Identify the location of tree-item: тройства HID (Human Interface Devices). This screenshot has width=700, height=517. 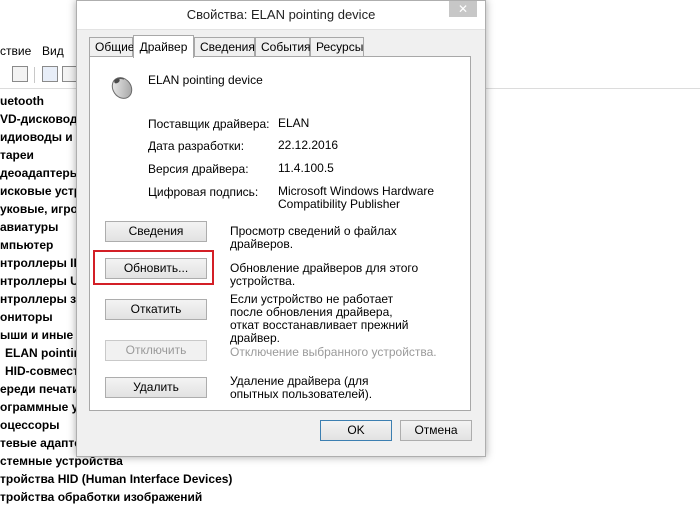
(116, 479).